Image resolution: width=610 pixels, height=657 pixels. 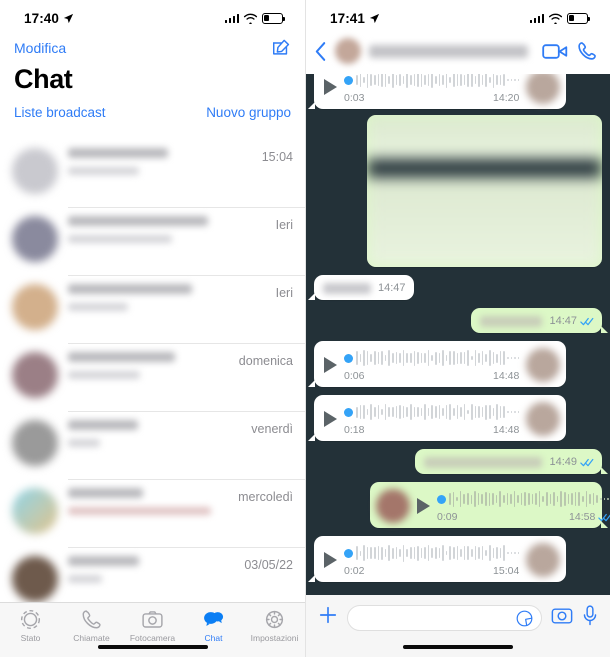 I want to click on tab-fotocamera: Fotocamera, so click(x=152, y=625).